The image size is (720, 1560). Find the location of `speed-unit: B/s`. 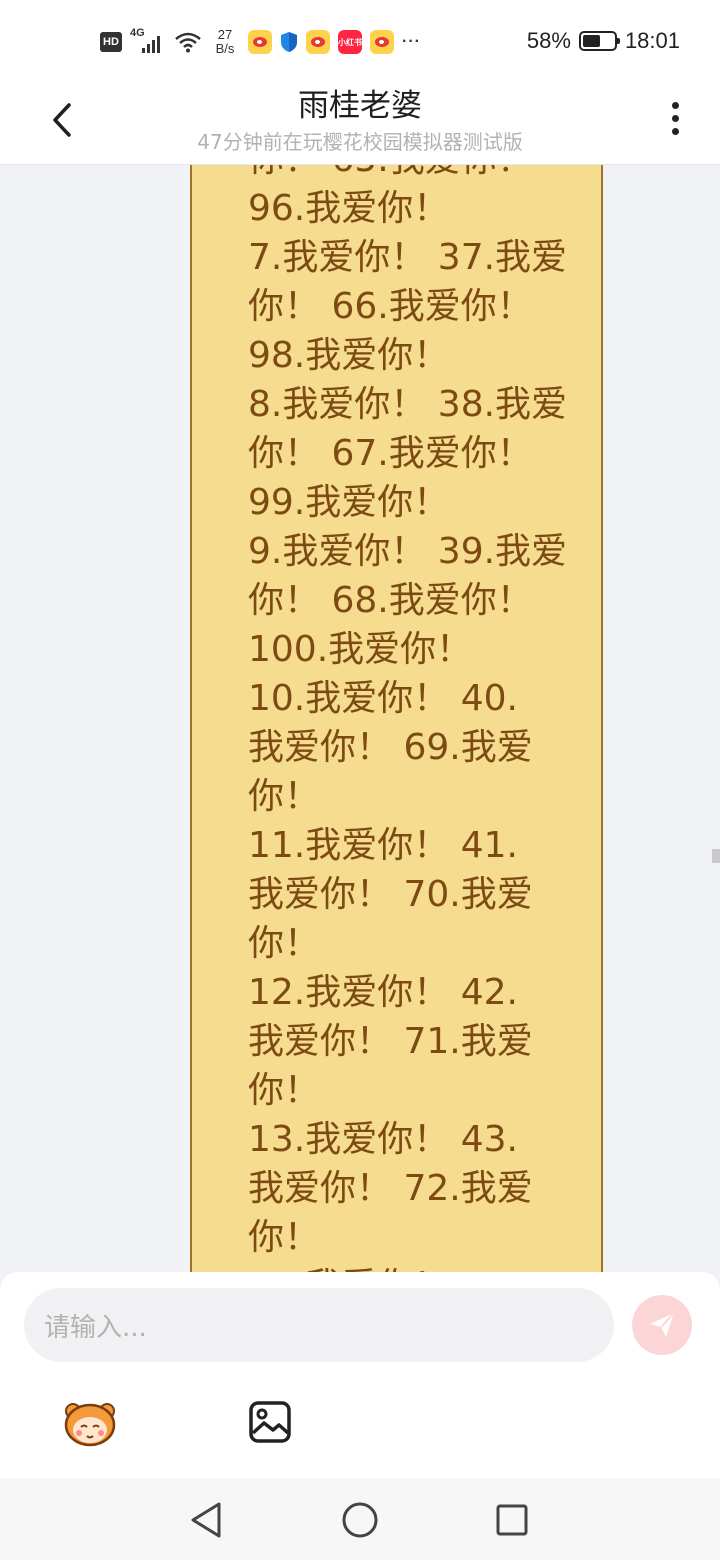

speed-unit: B/s is located at coordinates (225, 48).